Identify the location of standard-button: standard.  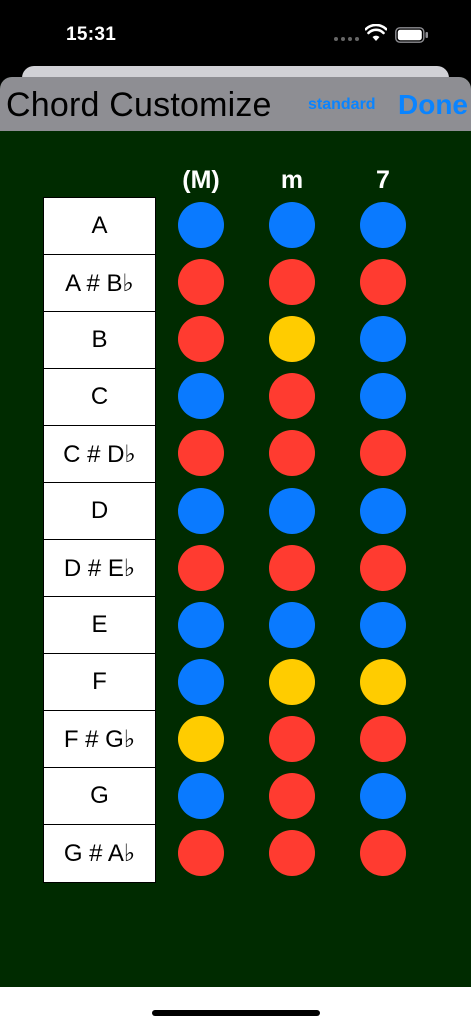
(342, 105).